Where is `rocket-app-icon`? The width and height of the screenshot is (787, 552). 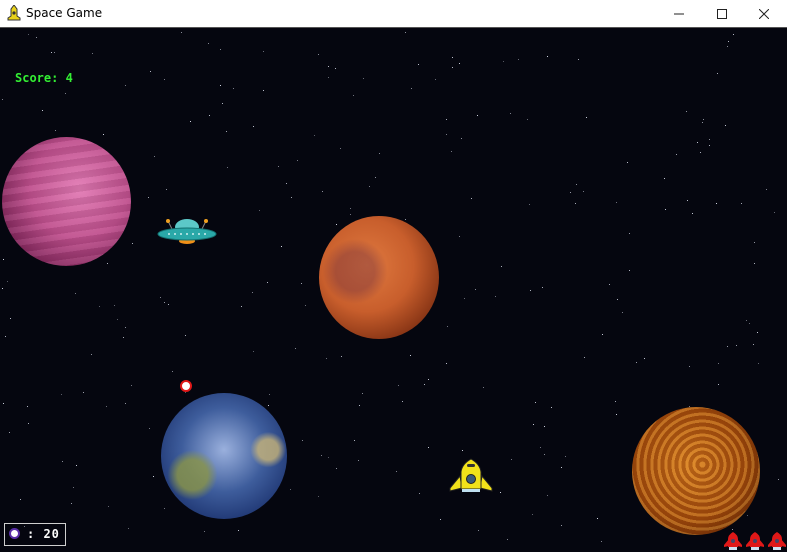
rocket-app-icon is located at coordinates (14, 13).